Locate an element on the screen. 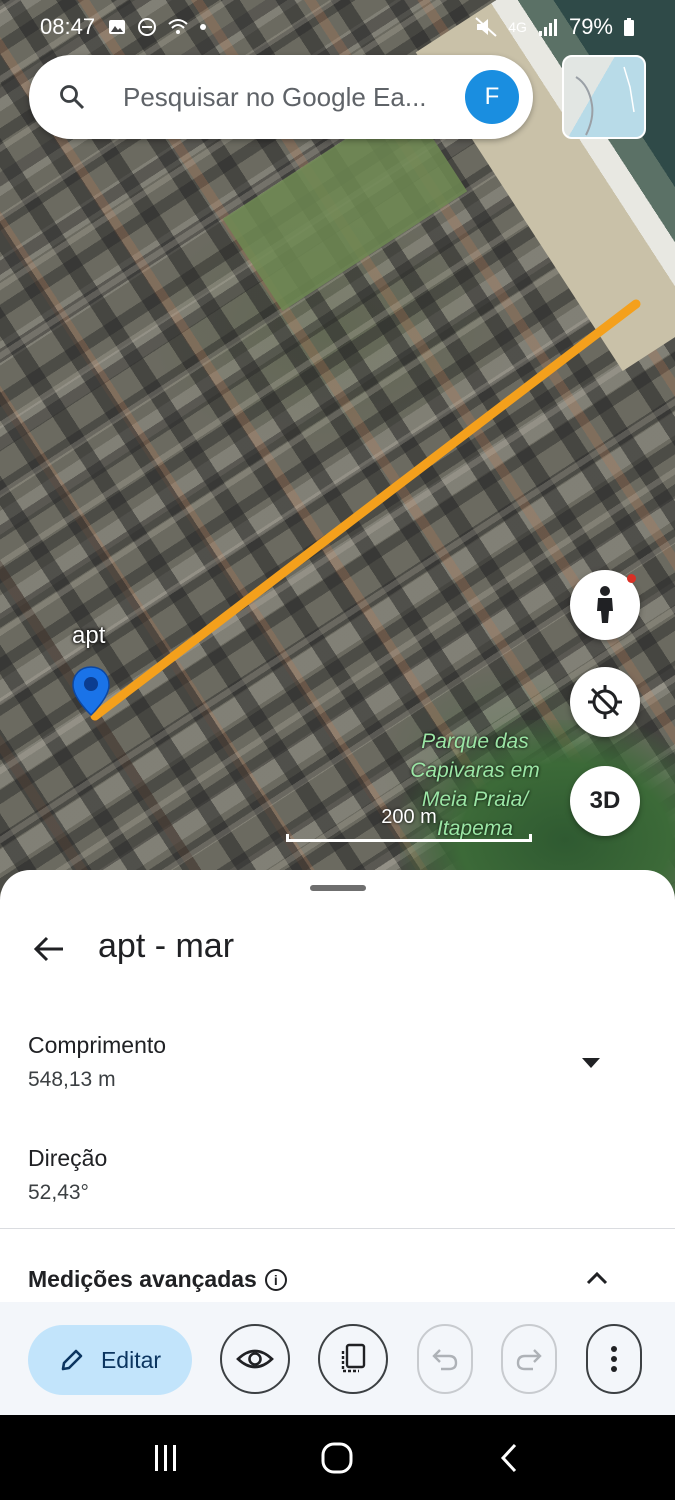  recents-icon is located at coordinates (165, 1457).